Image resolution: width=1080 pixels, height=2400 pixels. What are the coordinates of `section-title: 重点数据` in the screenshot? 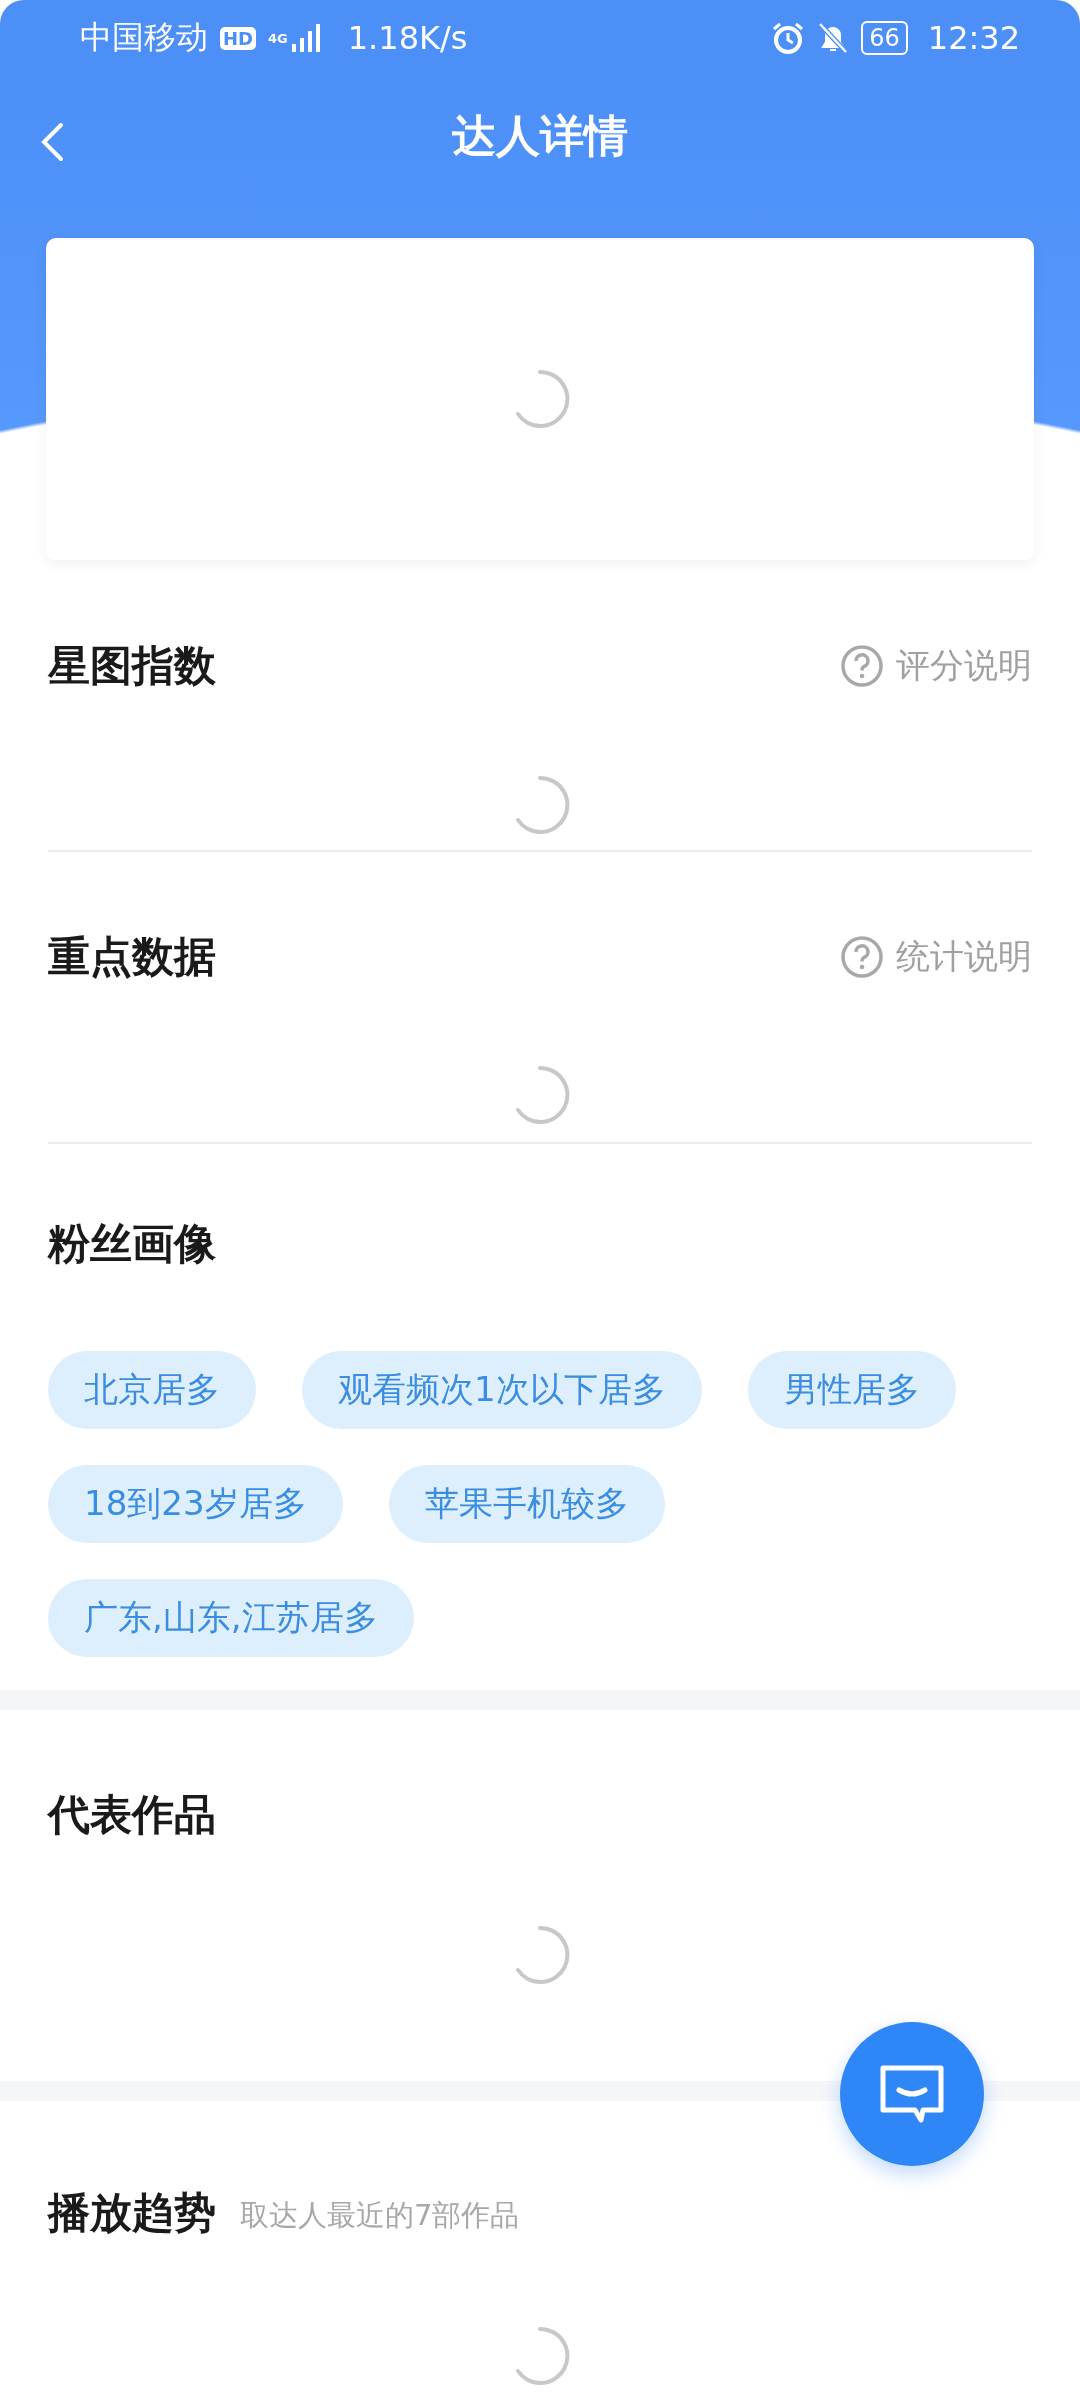 It's located at (132, 957).